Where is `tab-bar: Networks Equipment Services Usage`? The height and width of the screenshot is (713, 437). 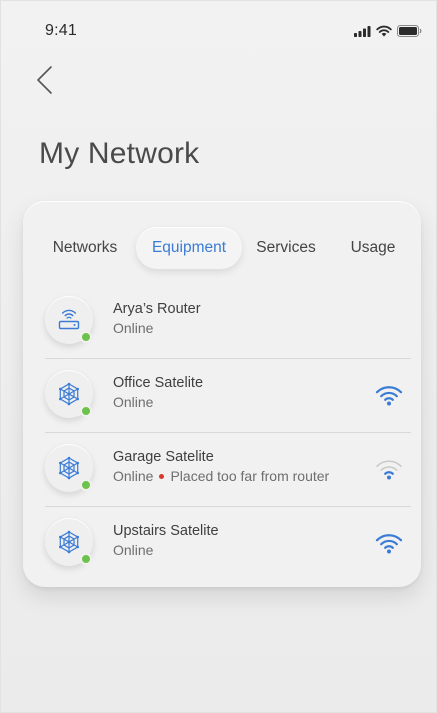
tab-bar: Networks Equipment Services Usage is located at coordinates (222, 249).